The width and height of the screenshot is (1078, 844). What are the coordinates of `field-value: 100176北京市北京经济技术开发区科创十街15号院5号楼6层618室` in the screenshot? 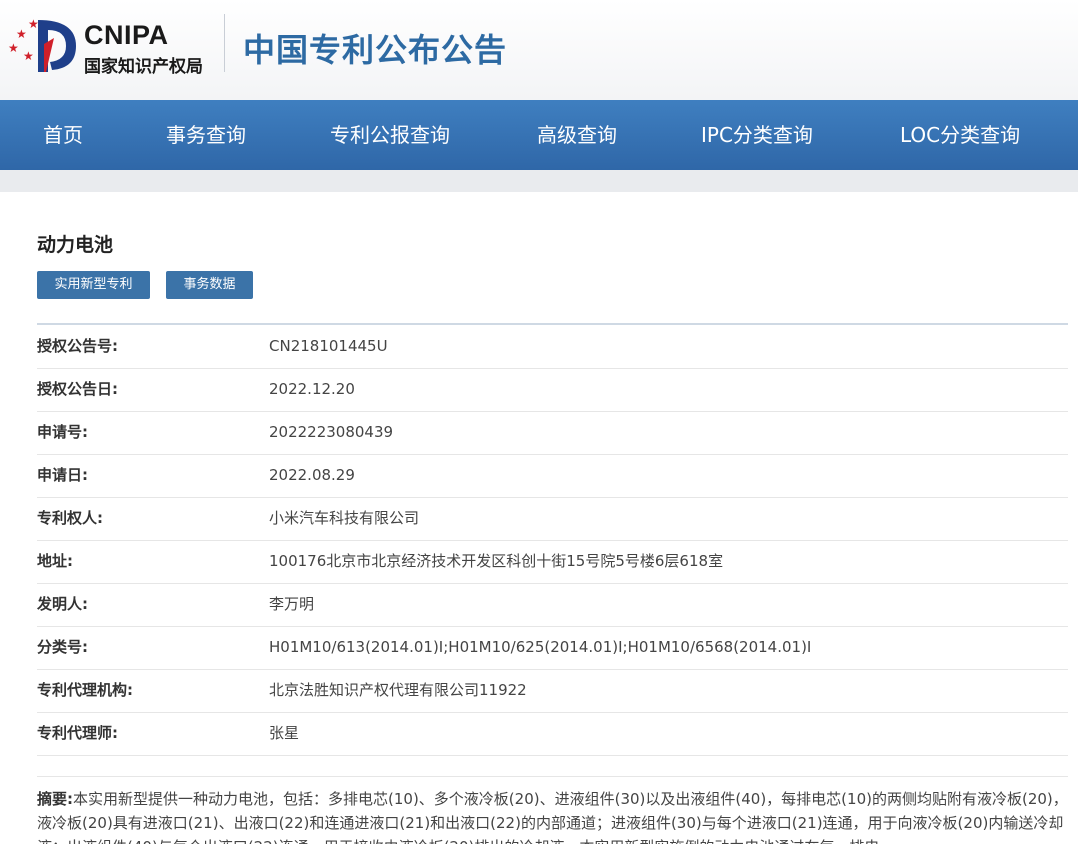 It's located at (496, 561).